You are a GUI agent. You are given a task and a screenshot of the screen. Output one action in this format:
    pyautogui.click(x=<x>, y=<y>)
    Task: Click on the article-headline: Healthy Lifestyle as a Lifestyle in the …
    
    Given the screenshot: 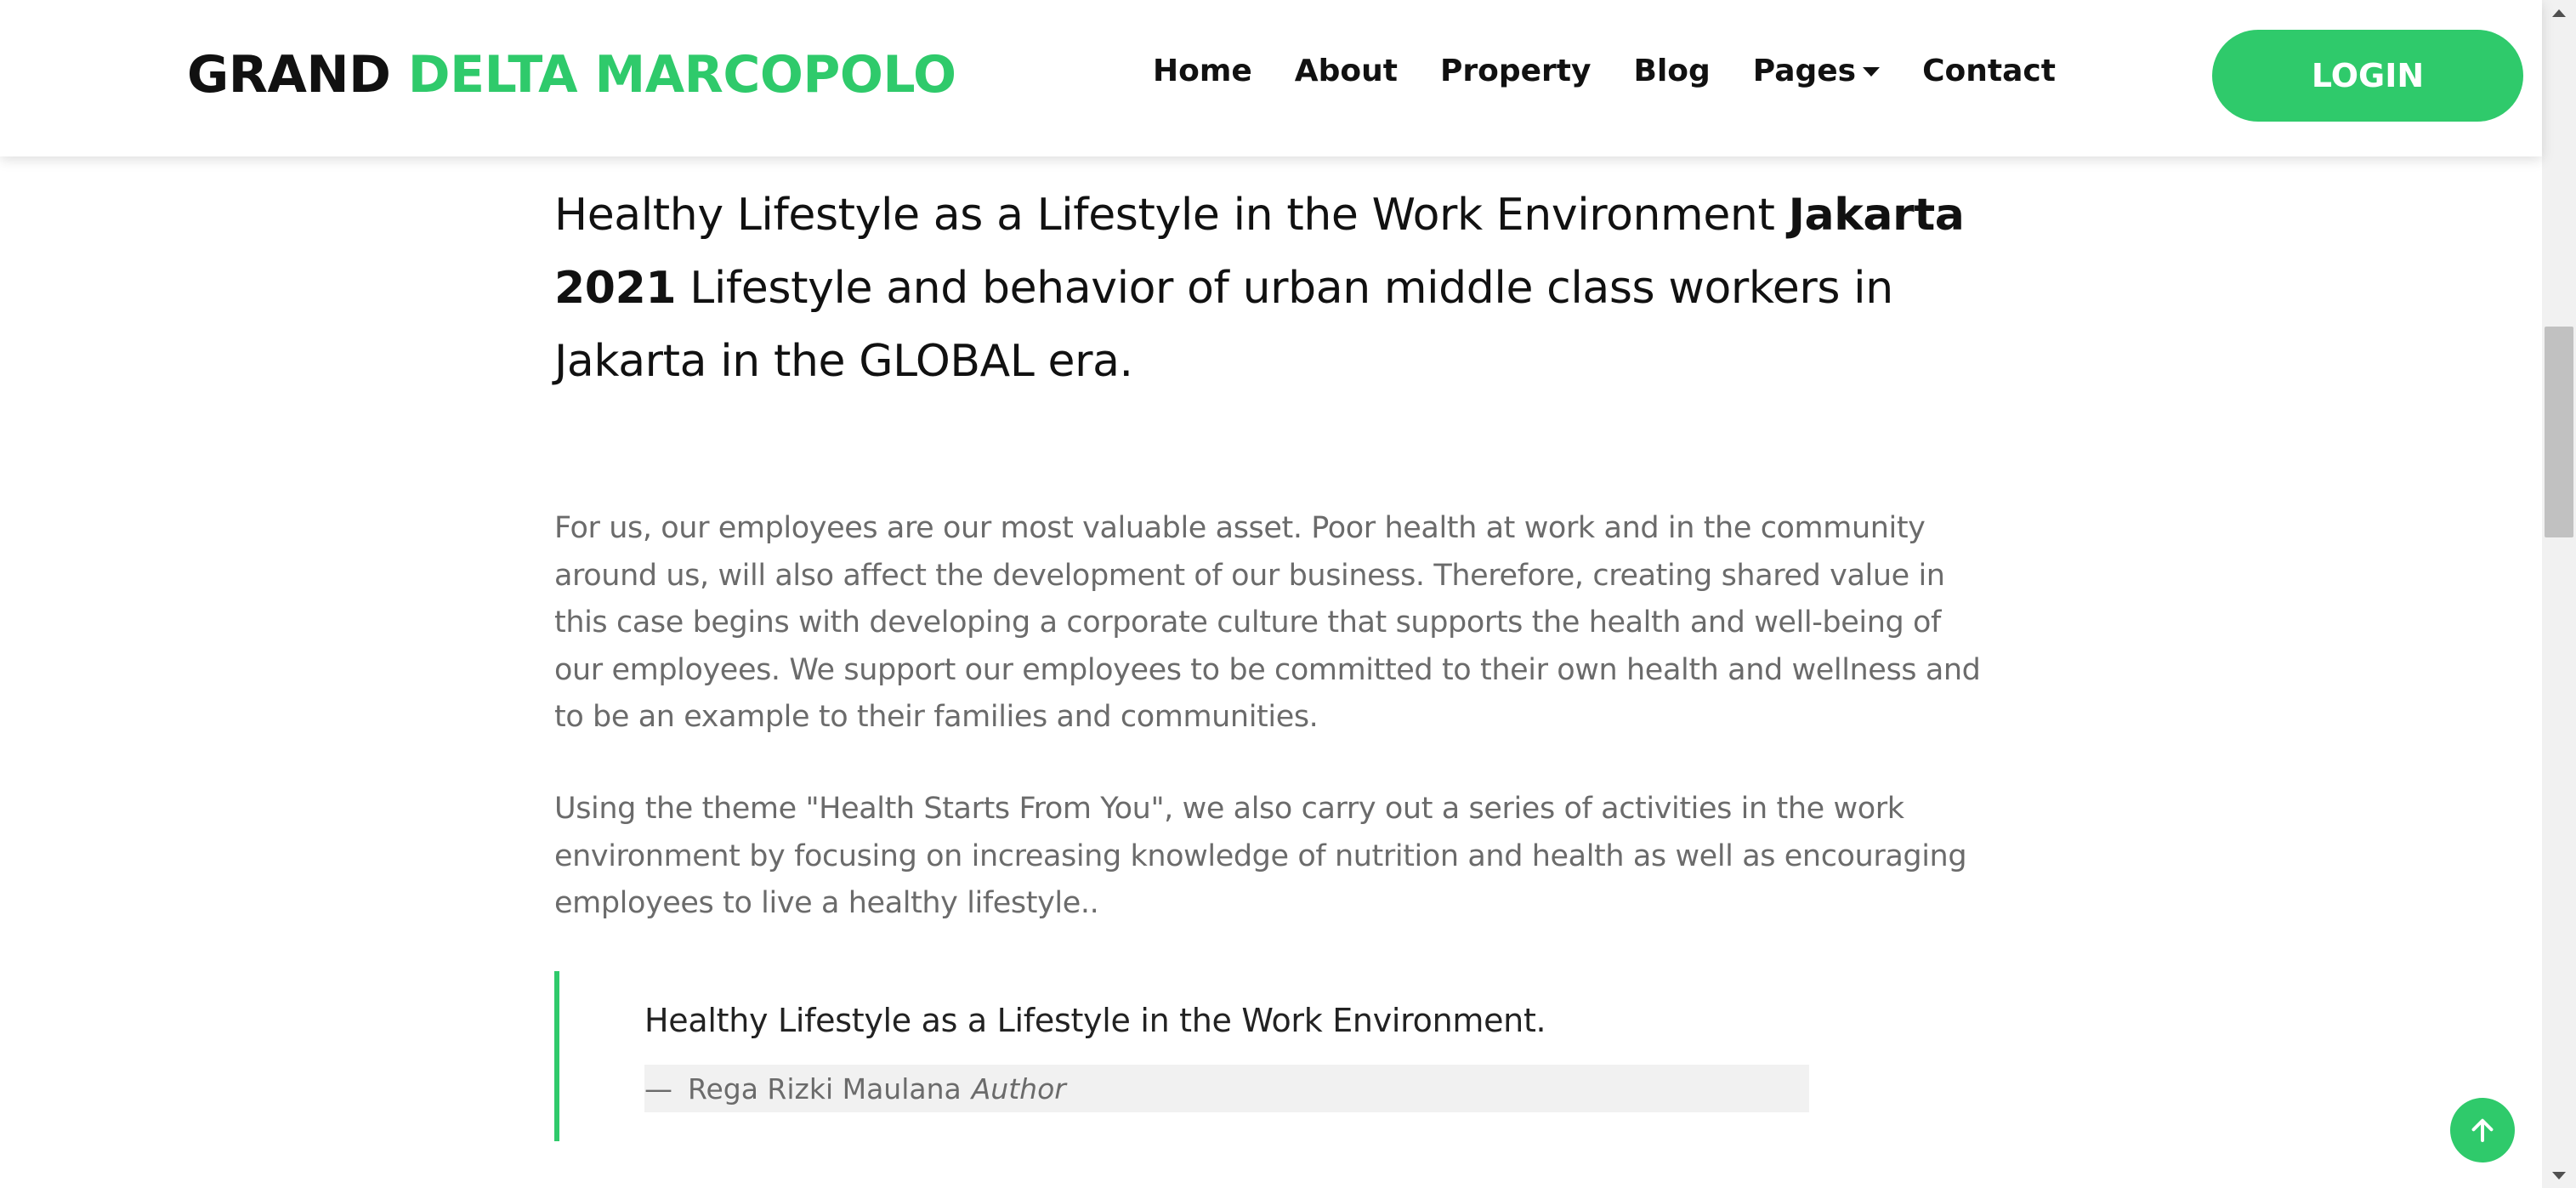 What is the action you would take?
    pyautogui.click(x=1271, y=288)
    